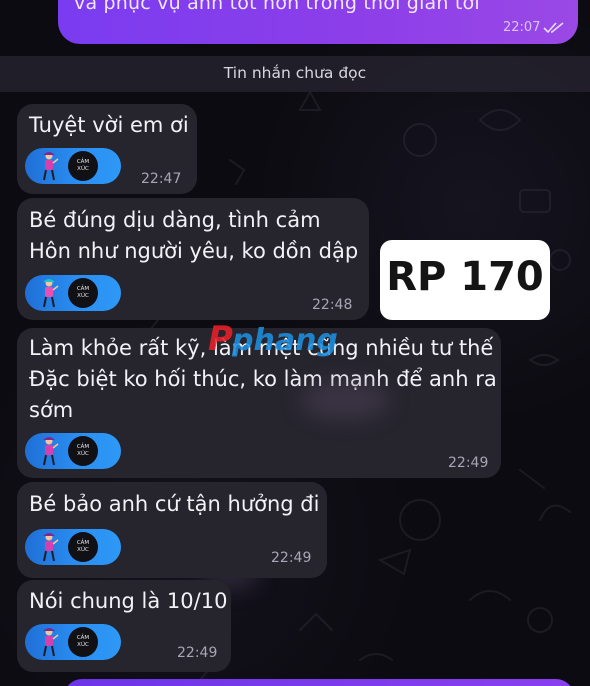 The height and width of the screenshot is (686, 590). What do you see at coordinates (284, 340) in the screenshot?
I see `svg-text: phang` at bounding box center [284, 340].